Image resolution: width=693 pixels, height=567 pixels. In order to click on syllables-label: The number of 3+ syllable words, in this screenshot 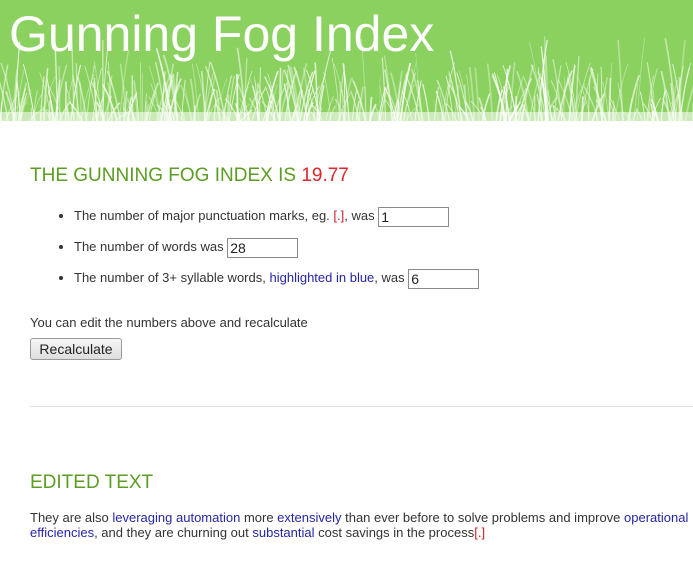, I will do `click(170, 277)`.